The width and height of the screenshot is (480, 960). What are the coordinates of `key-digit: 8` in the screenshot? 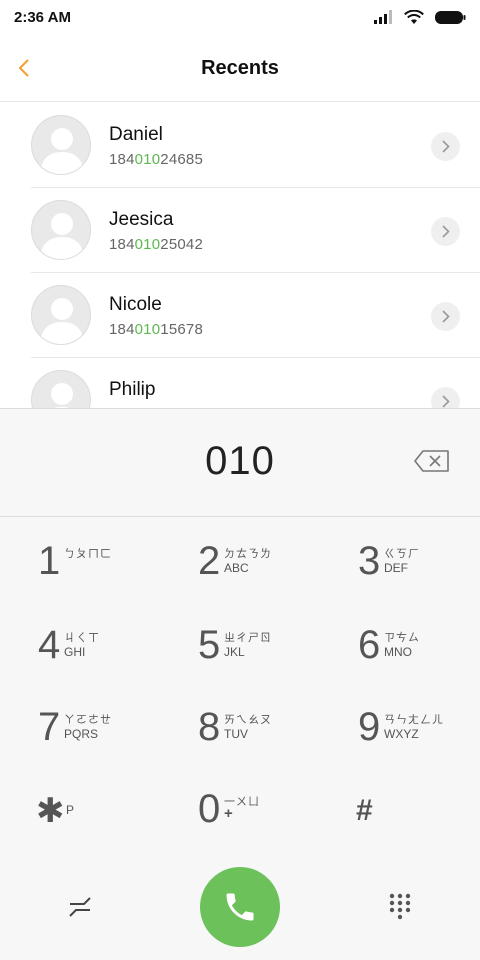 It's located at (209, 727).